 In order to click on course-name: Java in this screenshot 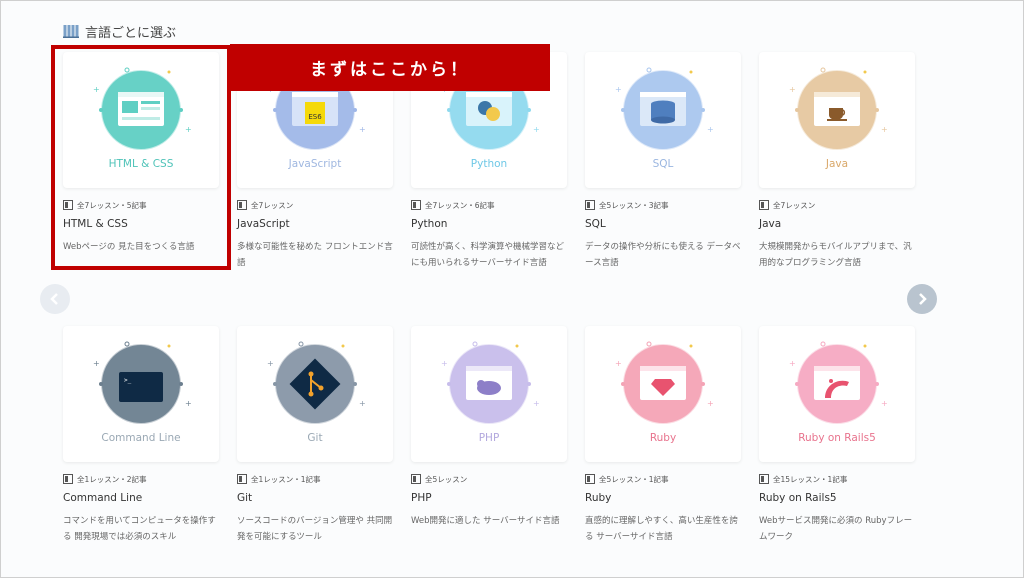, I will do `click(838, 226)`.